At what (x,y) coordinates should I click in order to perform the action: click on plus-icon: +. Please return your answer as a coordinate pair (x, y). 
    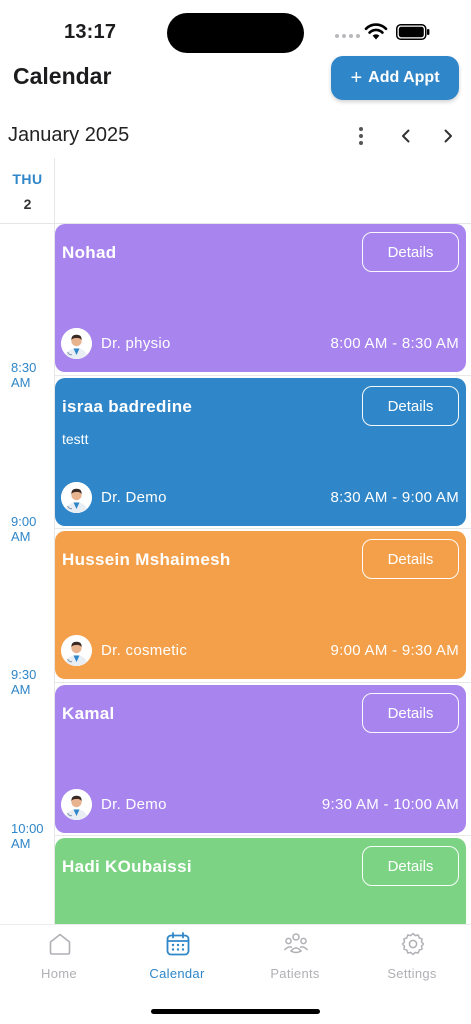
    Looking at the image, I should click on (356, 78).